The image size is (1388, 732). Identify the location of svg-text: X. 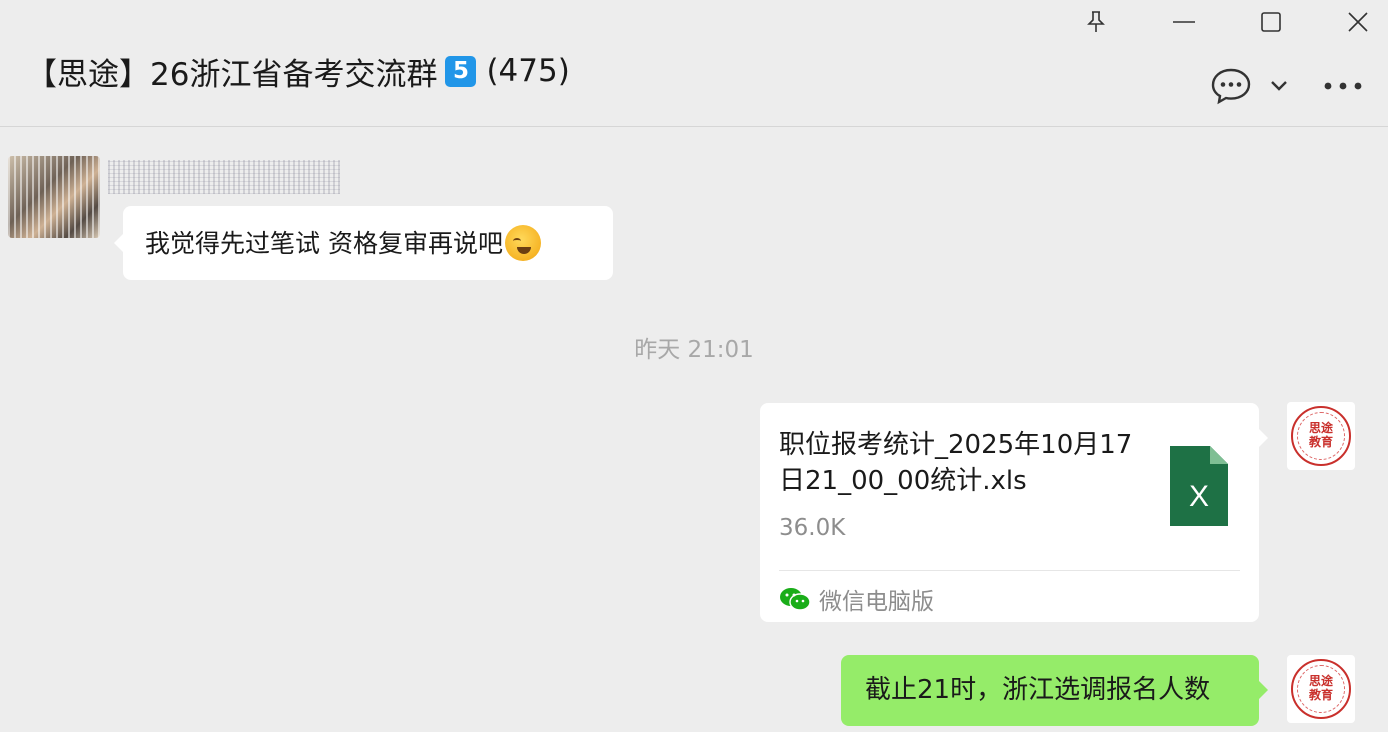
(1199, 496).